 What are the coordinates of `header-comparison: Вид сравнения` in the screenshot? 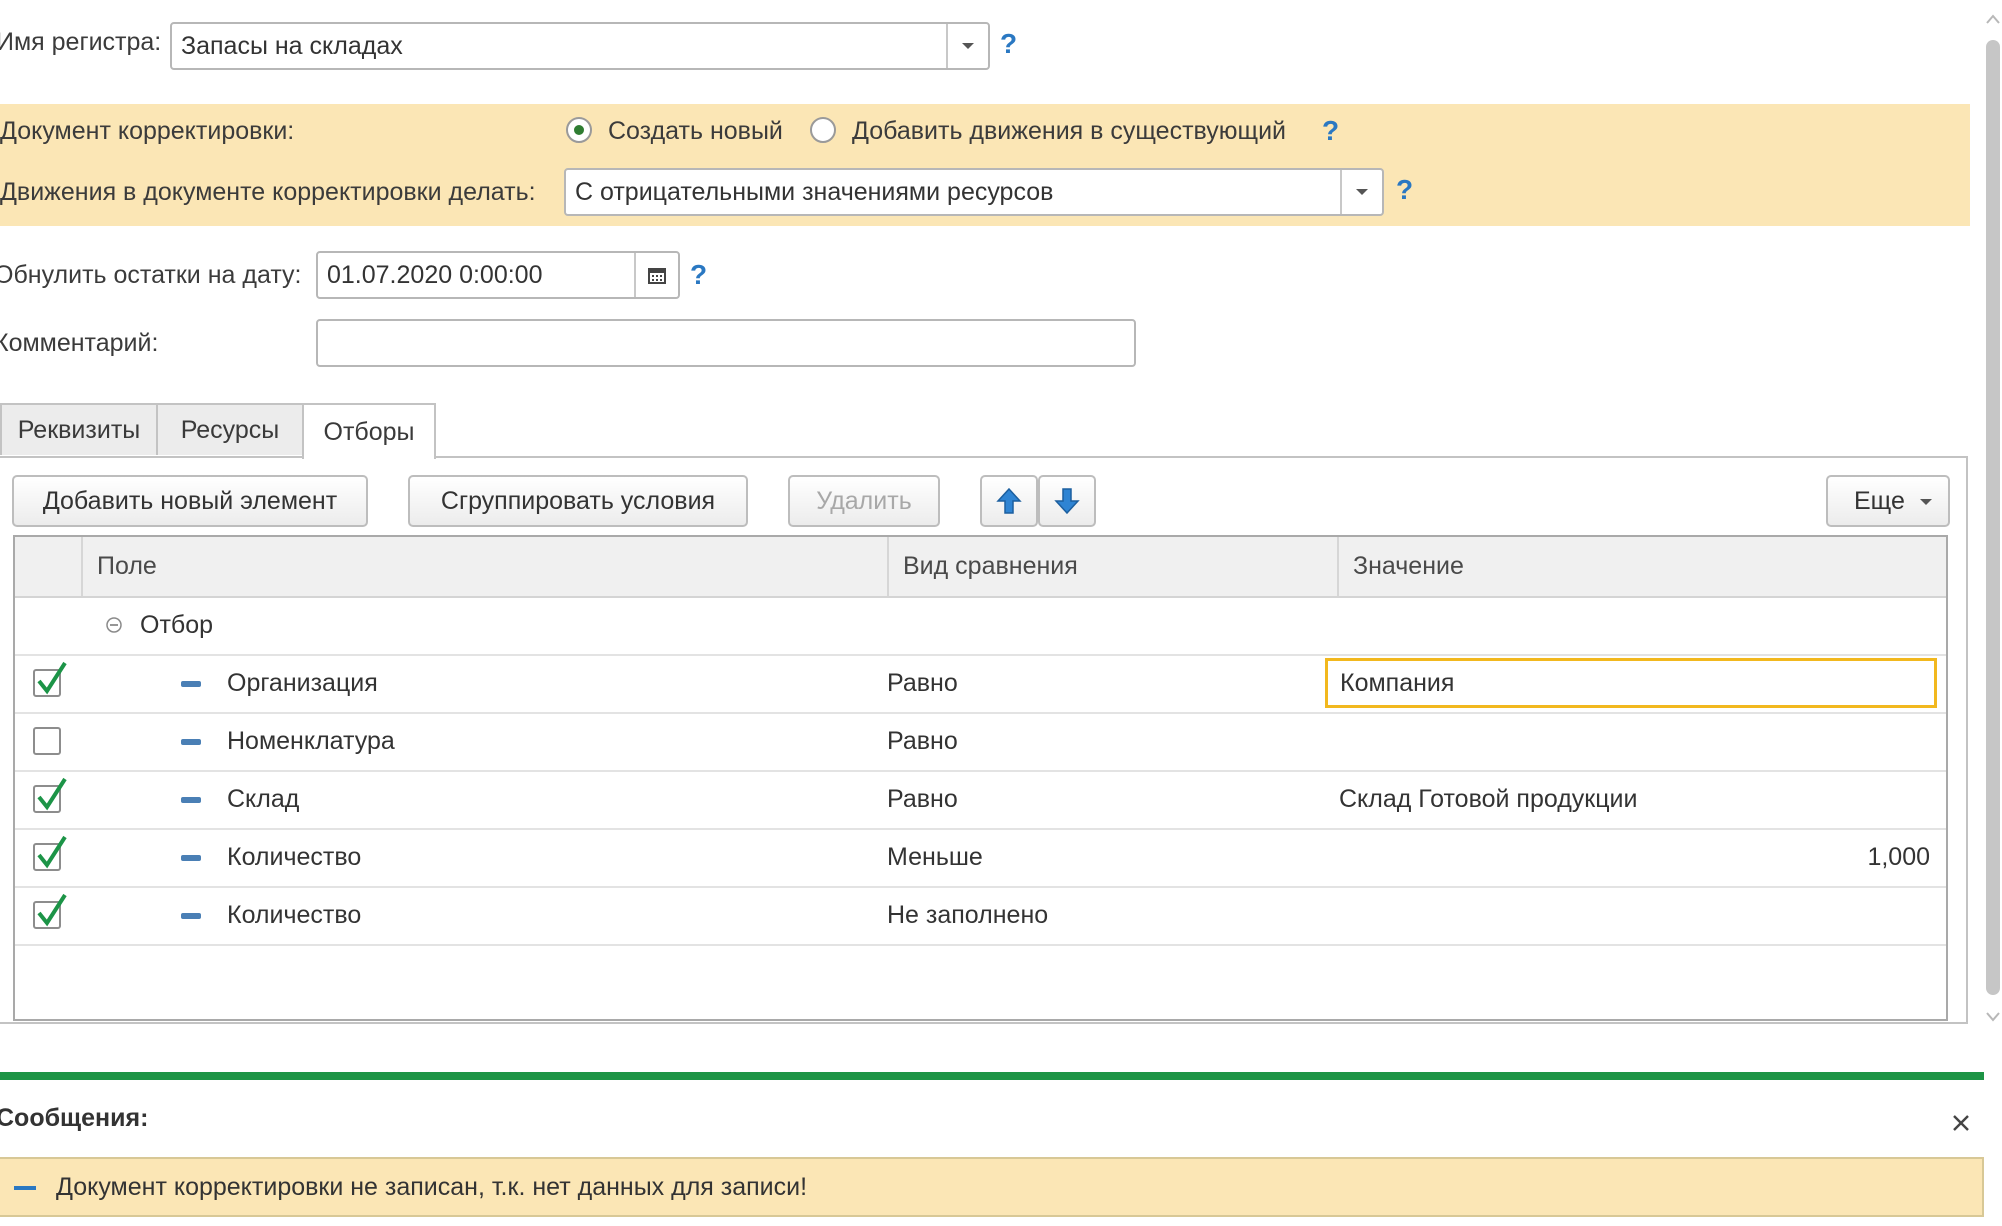 It's located at (1112, 566).